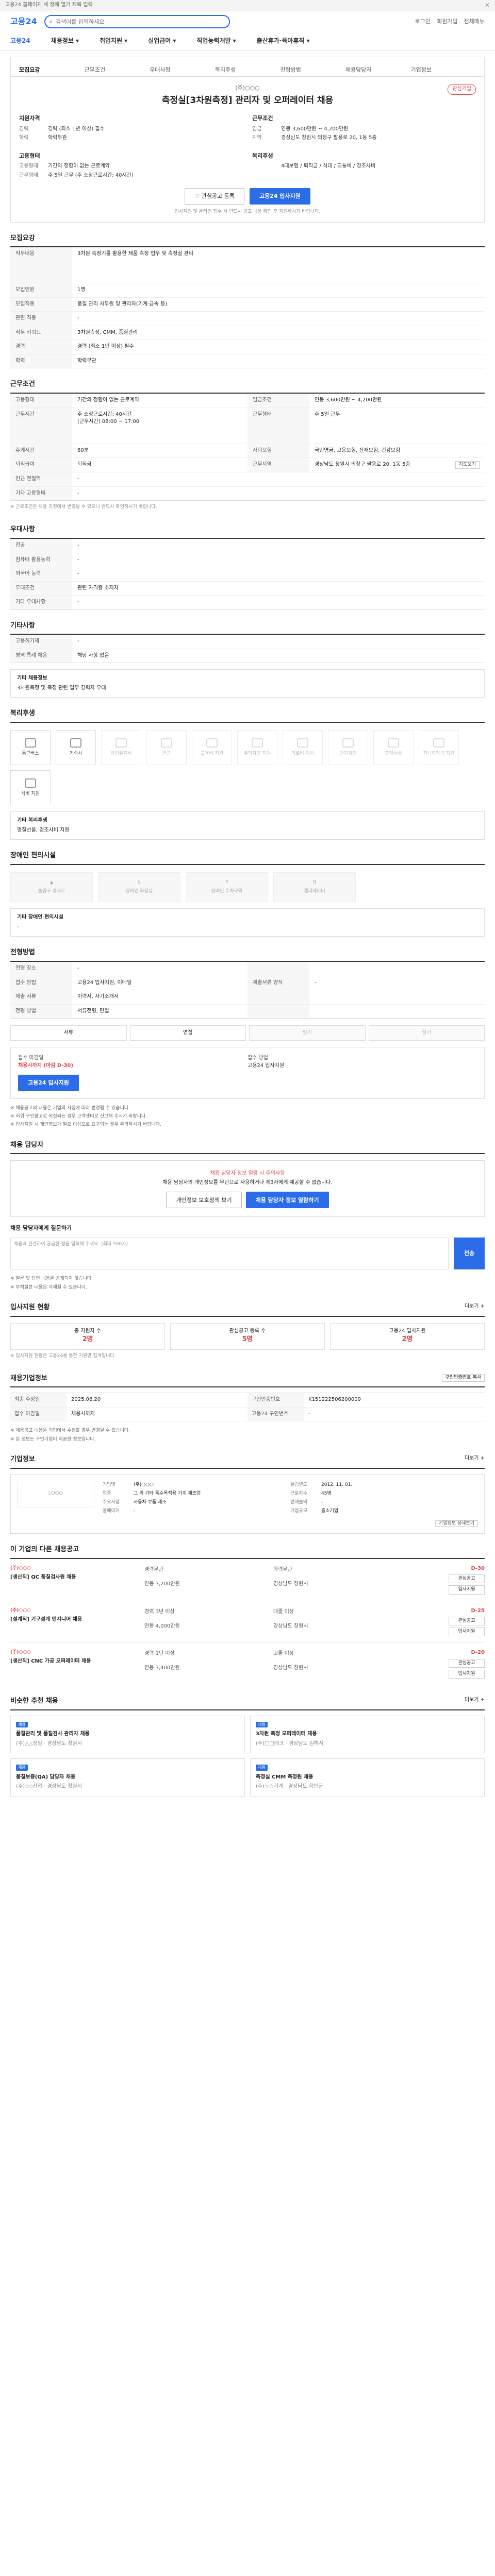  I want to click on elevator-item: ⇅ 엘리베이터, so click(314, 887).